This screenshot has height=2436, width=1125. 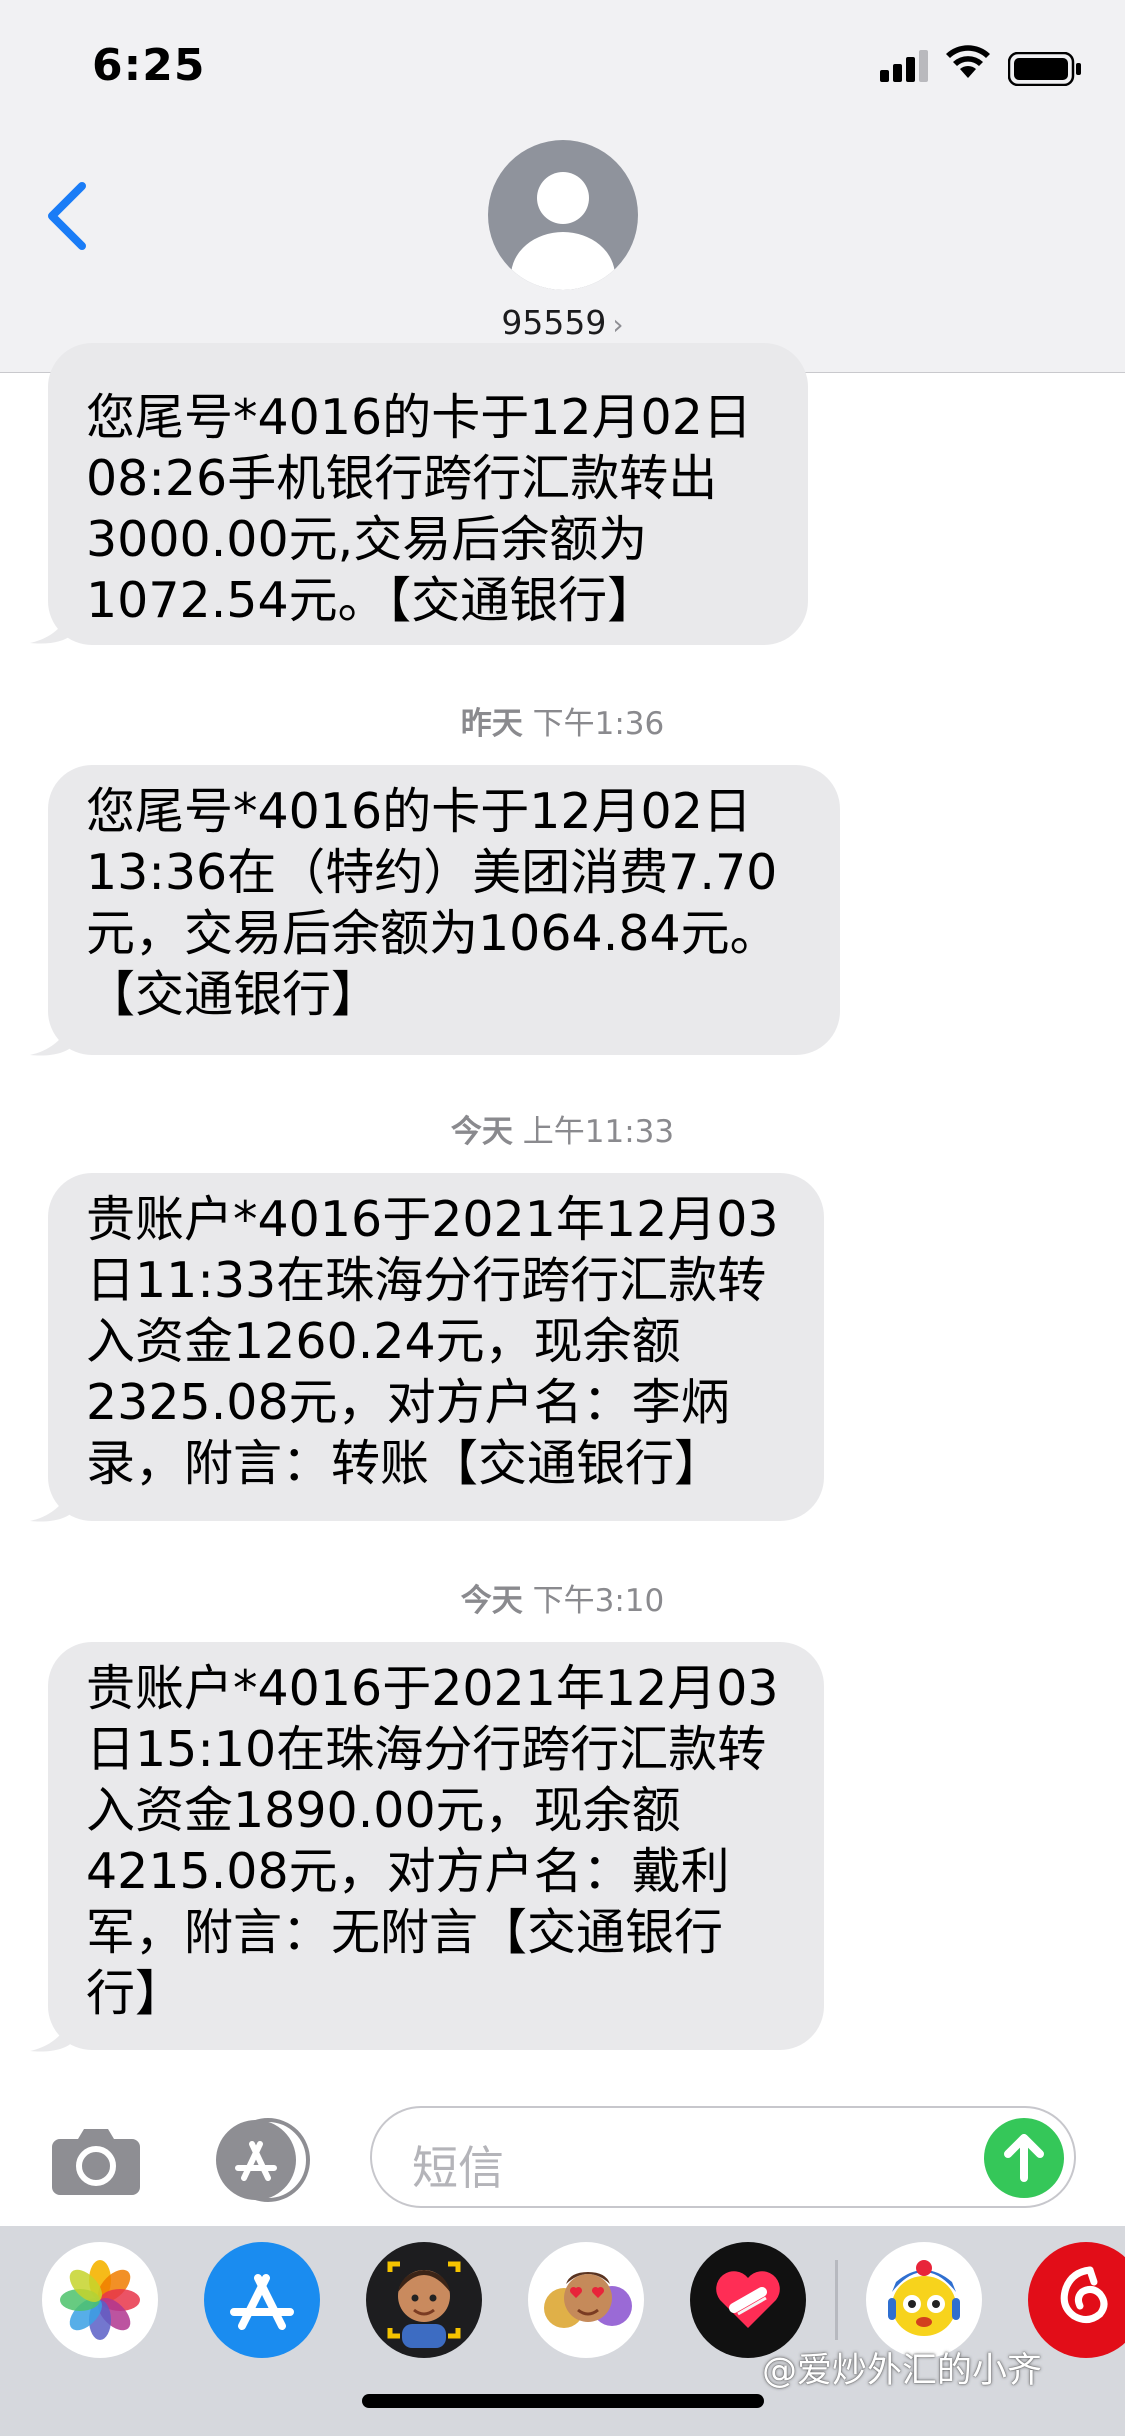 I want to click on avatar-icon, so click(x=563, y=215).